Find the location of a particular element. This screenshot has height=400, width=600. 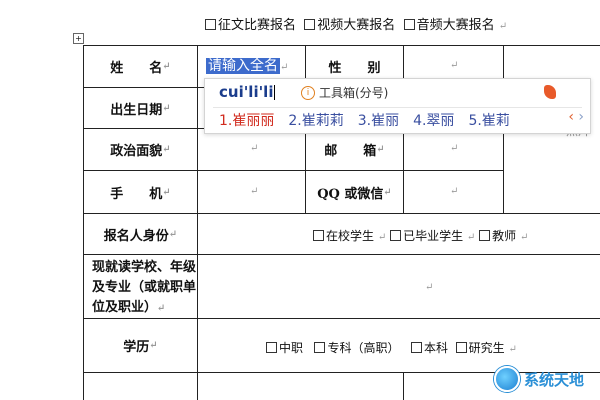

name-label: 姓 名 ↵ is located at coordinates (140, 68).